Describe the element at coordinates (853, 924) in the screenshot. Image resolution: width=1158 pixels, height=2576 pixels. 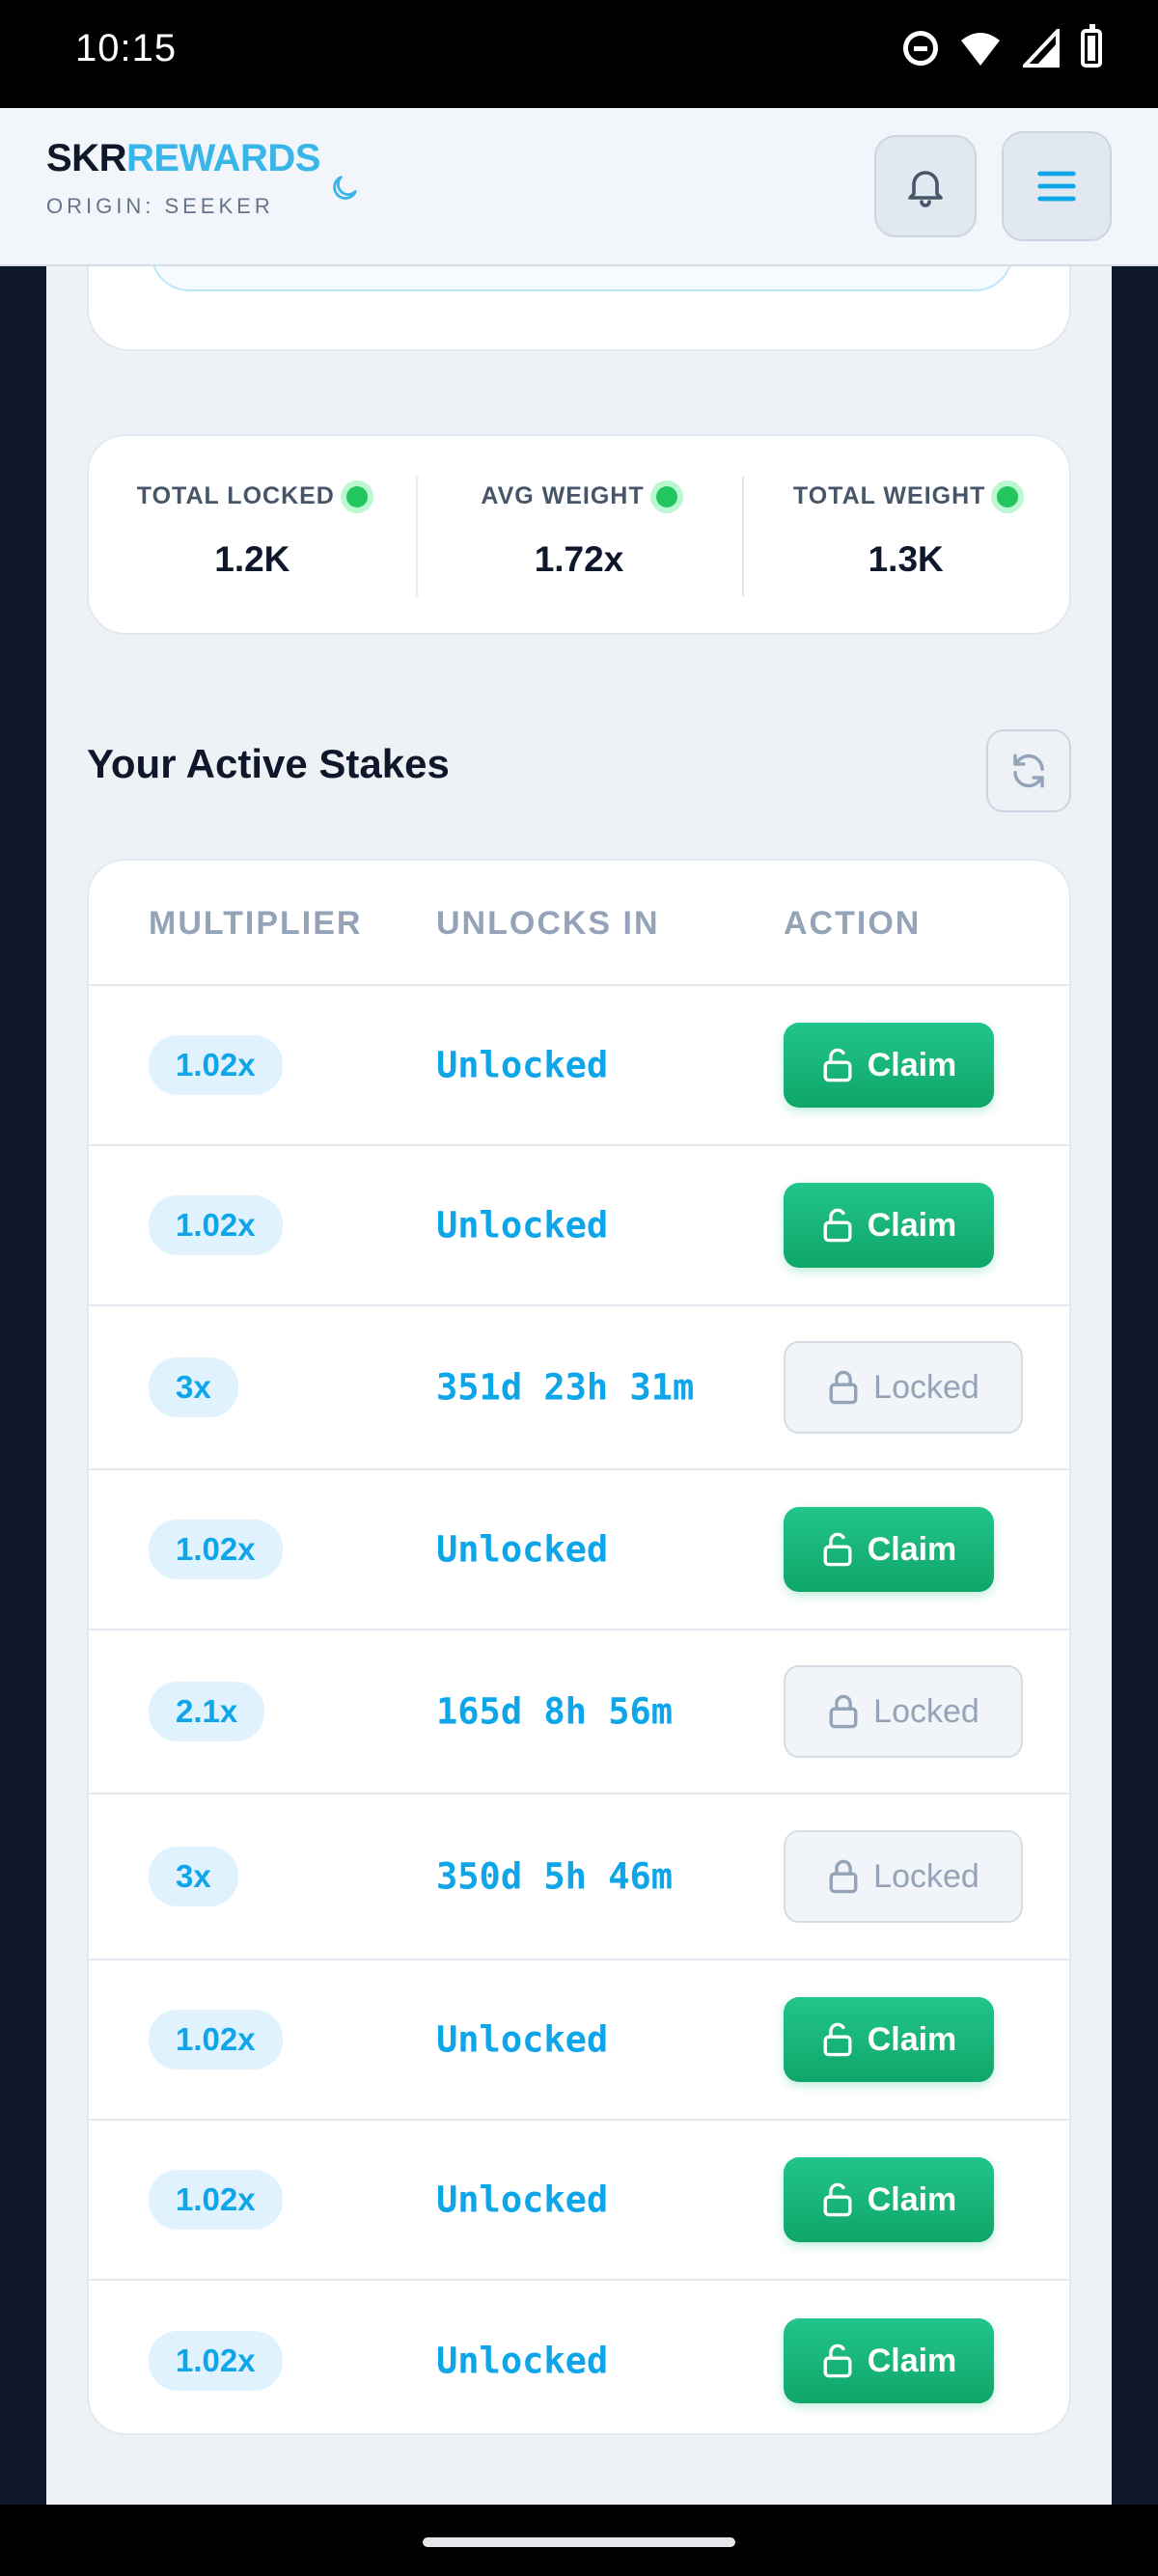
I see `column-header-action: ACTION` at that location.